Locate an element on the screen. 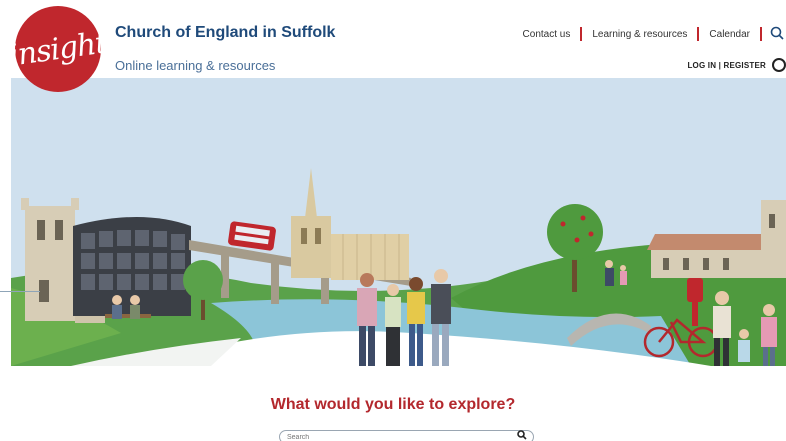  silos is located at coordinates (370, 257).